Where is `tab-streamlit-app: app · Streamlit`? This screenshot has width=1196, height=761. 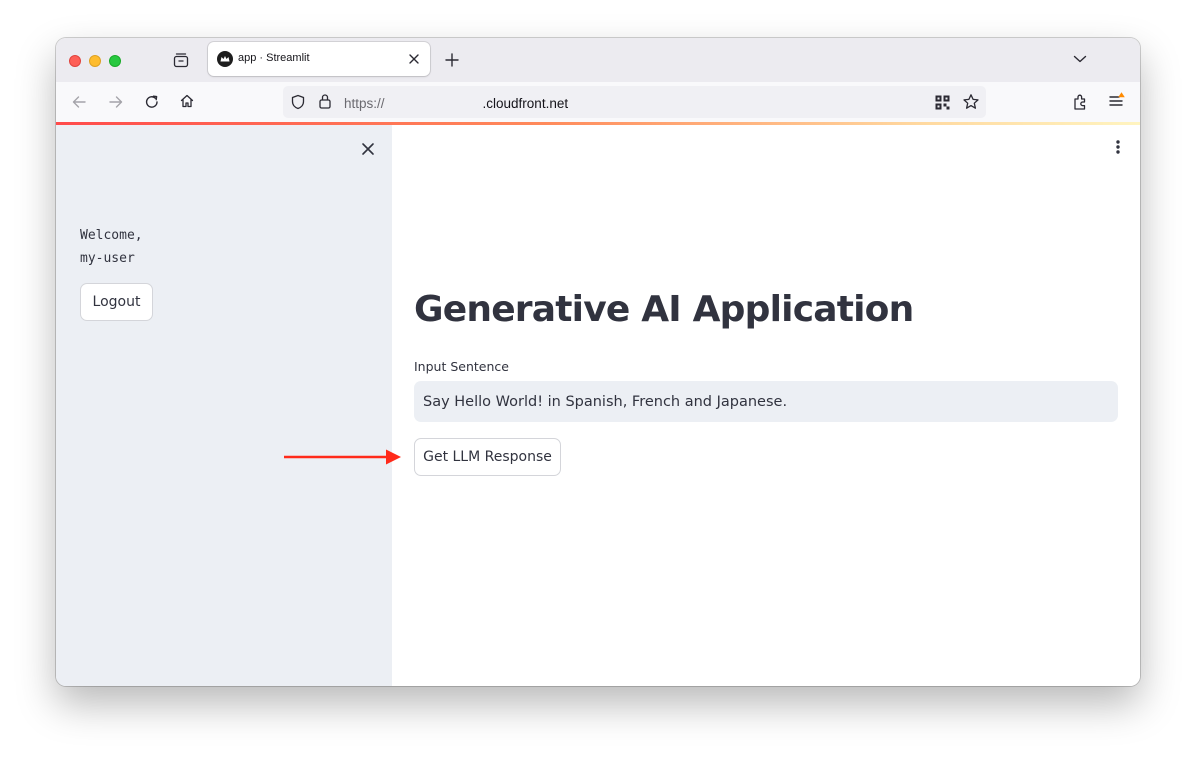 tab-streamlit-app: app · Streamlit is located at coordinates (319, 59).